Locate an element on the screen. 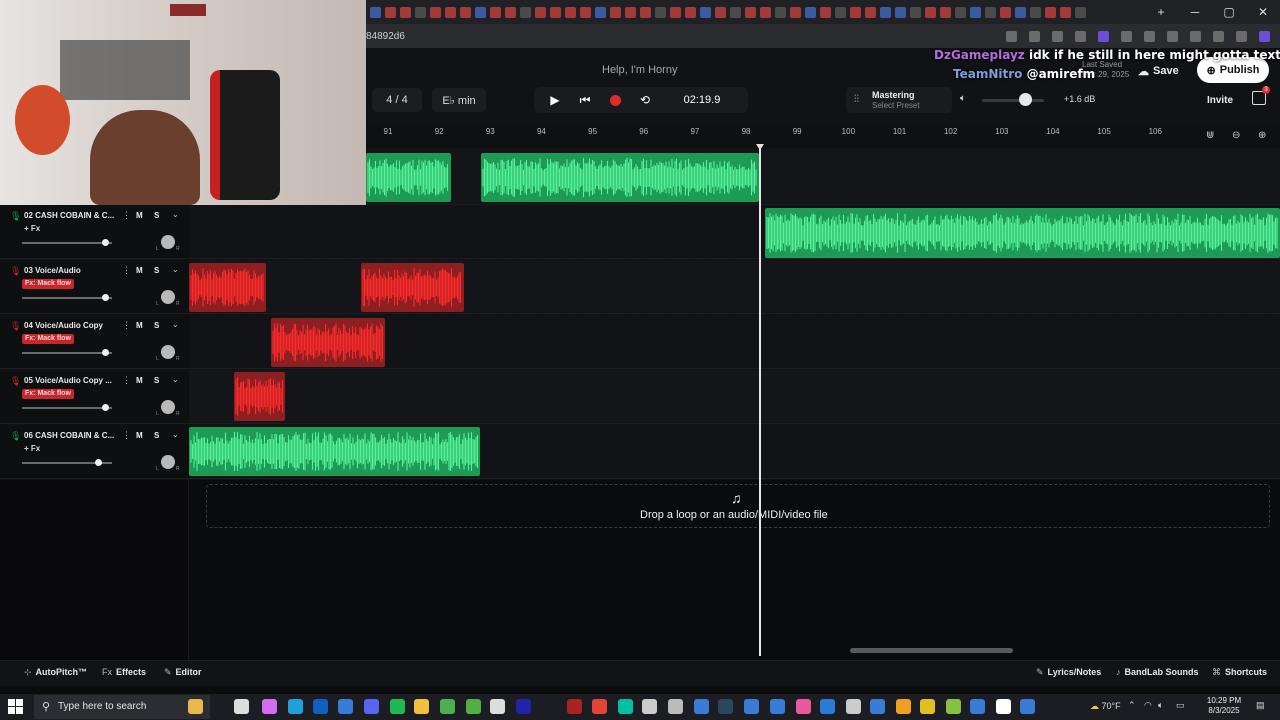 Image resolution: width=1280 pixels, height=720 pixels. horizontal-scrollbar is located at coordinates (931, 650).